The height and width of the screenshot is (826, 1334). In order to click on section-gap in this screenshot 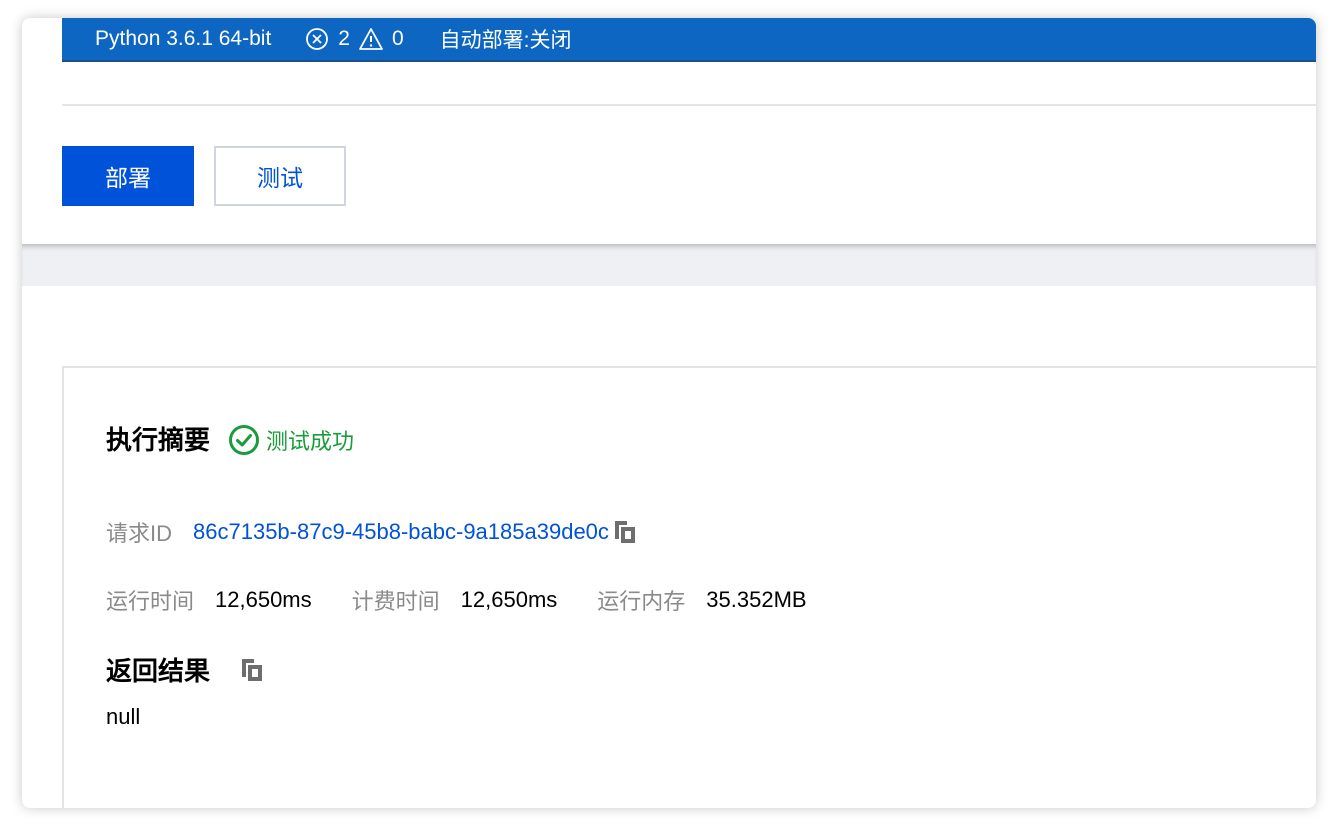, I will do `click(669, 265)`.